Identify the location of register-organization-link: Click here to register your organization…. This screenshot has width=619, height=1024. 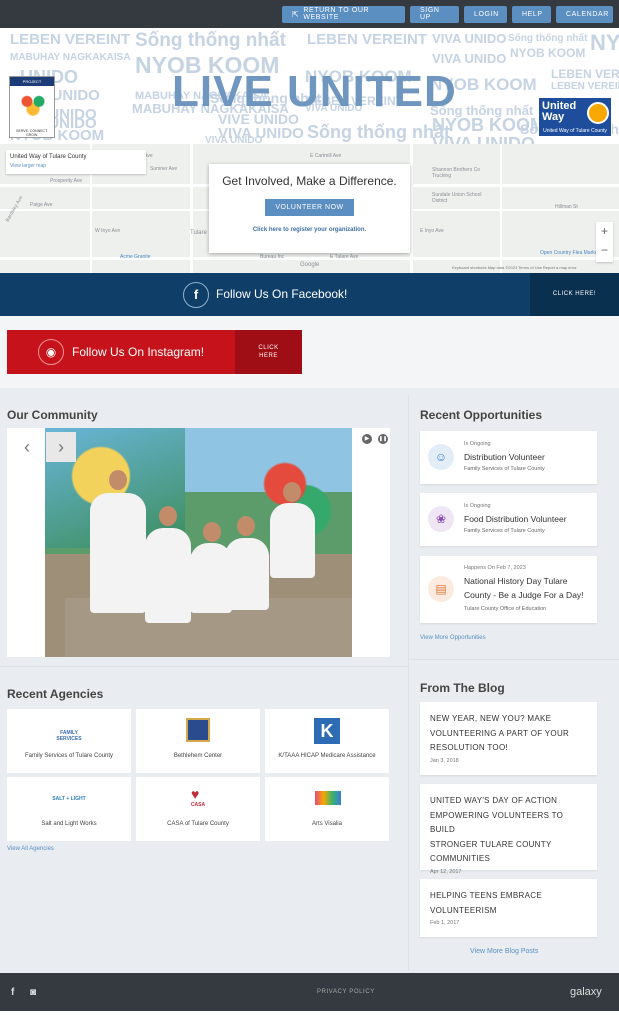
(309, 230).